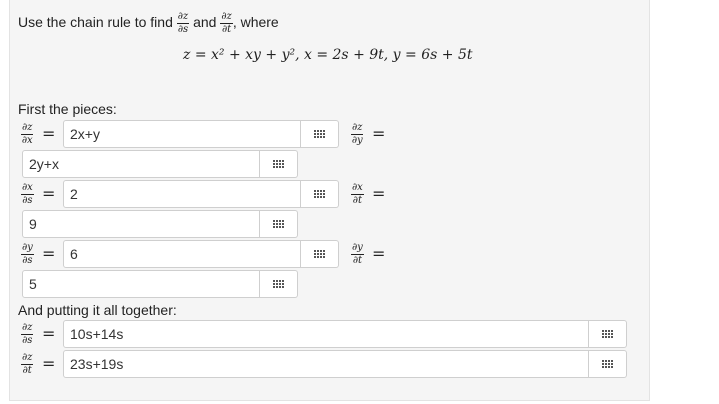 This screenshot has width=719, height=404. I want to click on answer-field-final-dz-dt: 23s+19s, so click(326, 364).